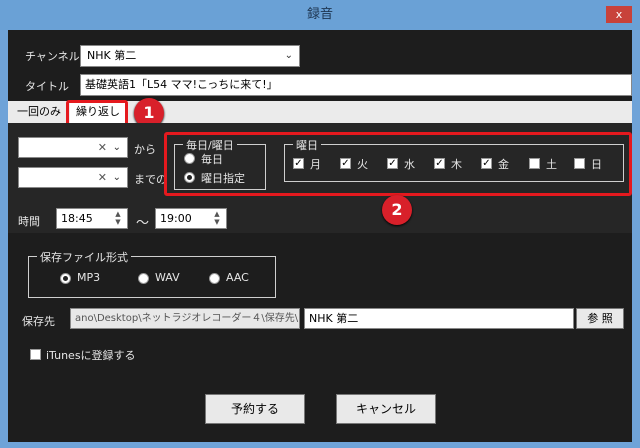 This screenshot has height=448, width=640. What do you see at coordinates (89, 277) in the screenshot?
I see `radio-mp3-label: MP3` at bounding box center [89, 277].